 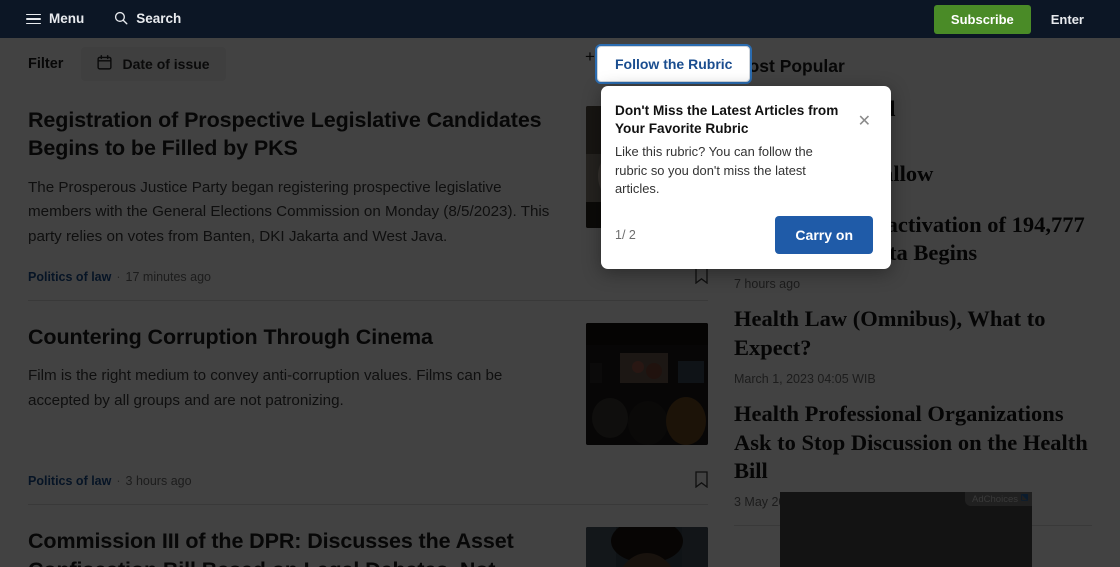 I want to click on subscribe-button: Subscribe, so click(x=982, y=19).